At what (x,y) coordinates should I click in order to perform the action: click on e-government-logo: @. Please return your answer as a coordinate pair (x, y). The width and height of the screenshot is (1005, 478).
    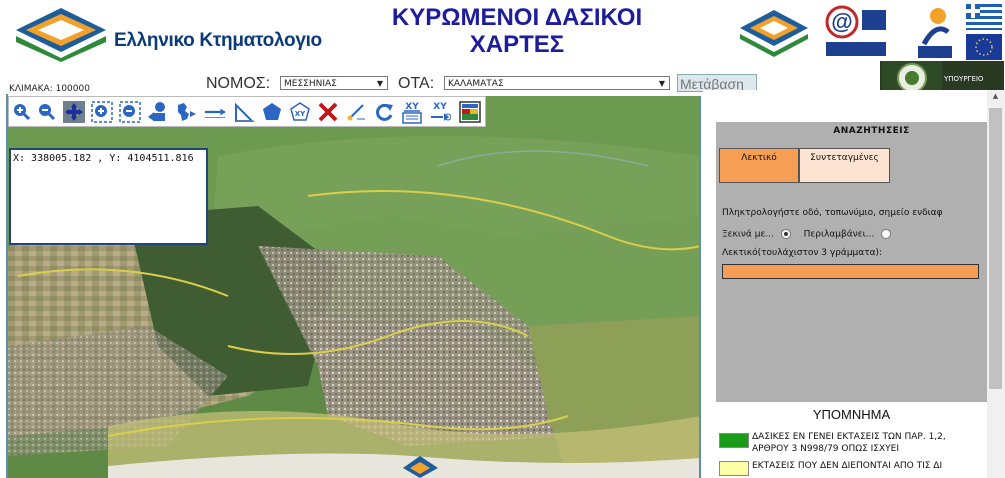
    Looking at the image, I should click on (855, 32).